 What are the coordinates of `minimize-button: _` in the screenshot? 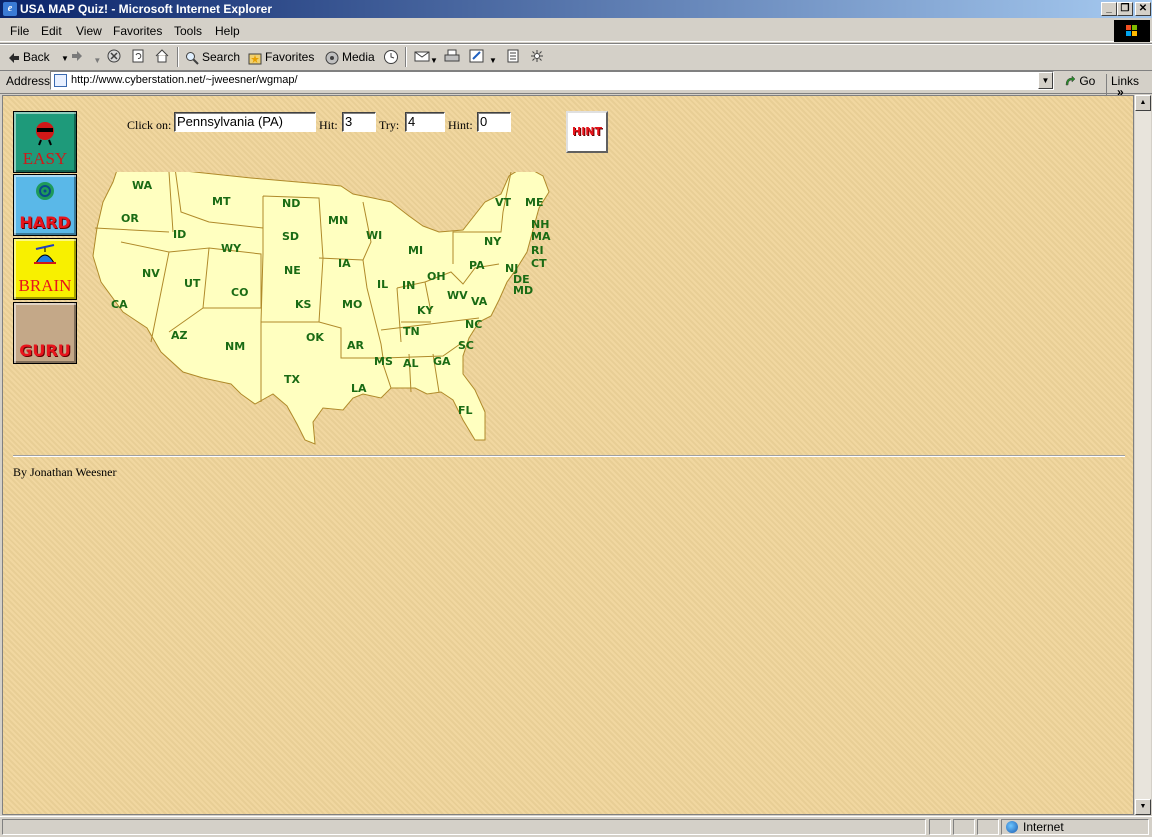 It's located at (1109, 9).